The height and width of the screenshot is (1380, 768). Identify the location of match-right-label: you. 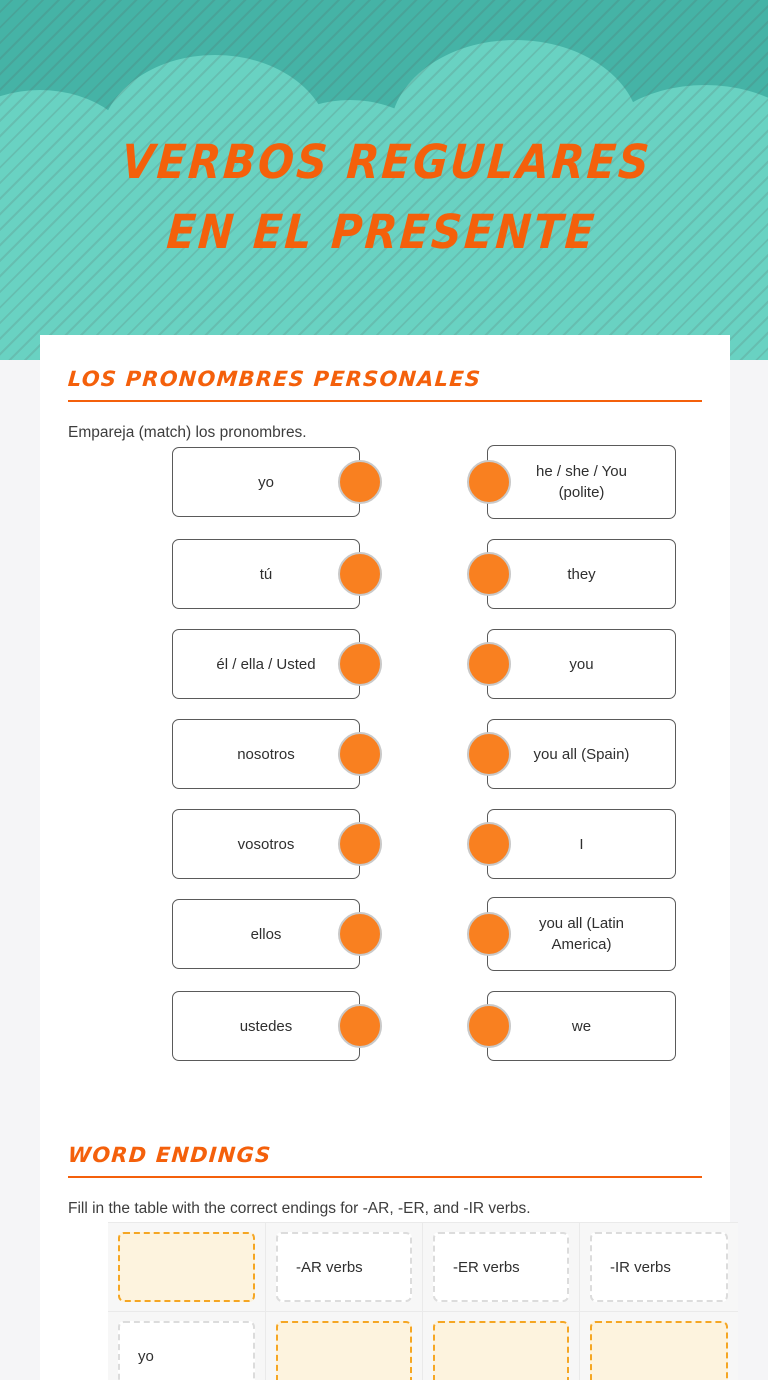
(581, 664).